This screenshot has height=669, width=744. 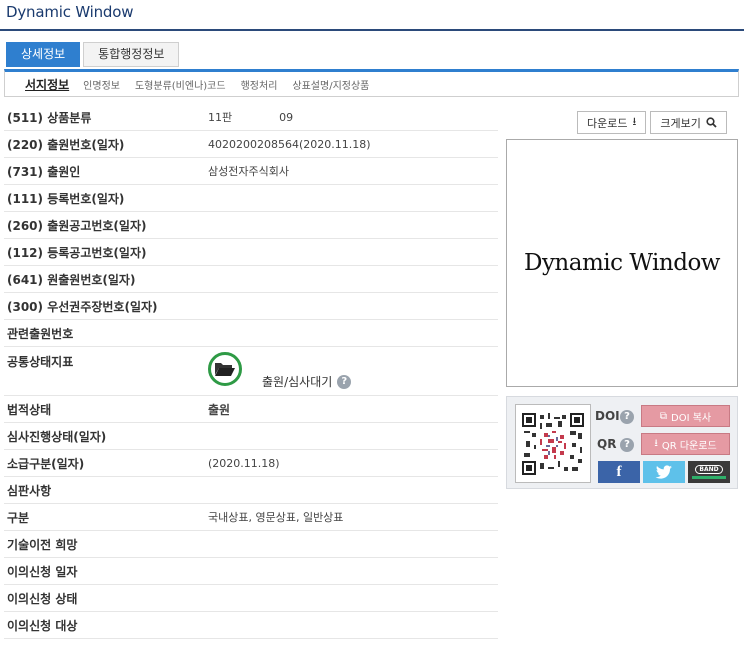 What do you see at coordinates (286, 117) in the screenshot?
I see `goods-class-number: 09` at bounding box center [286, 117].